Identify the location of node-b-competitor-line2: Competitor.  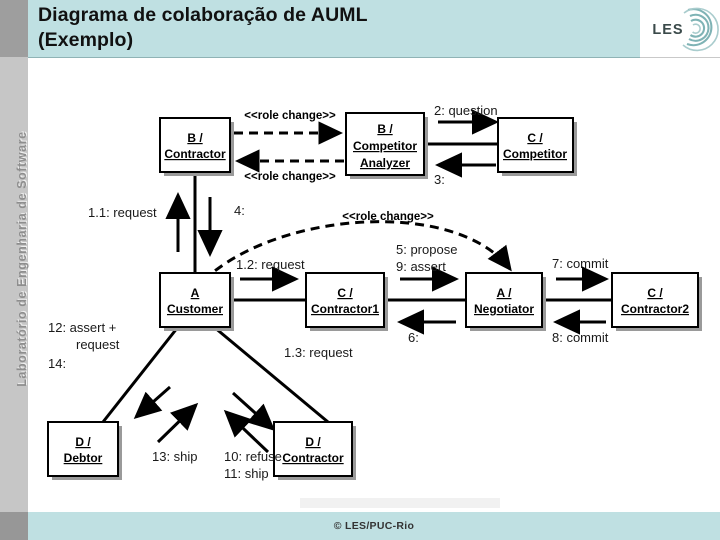
(385, 146).